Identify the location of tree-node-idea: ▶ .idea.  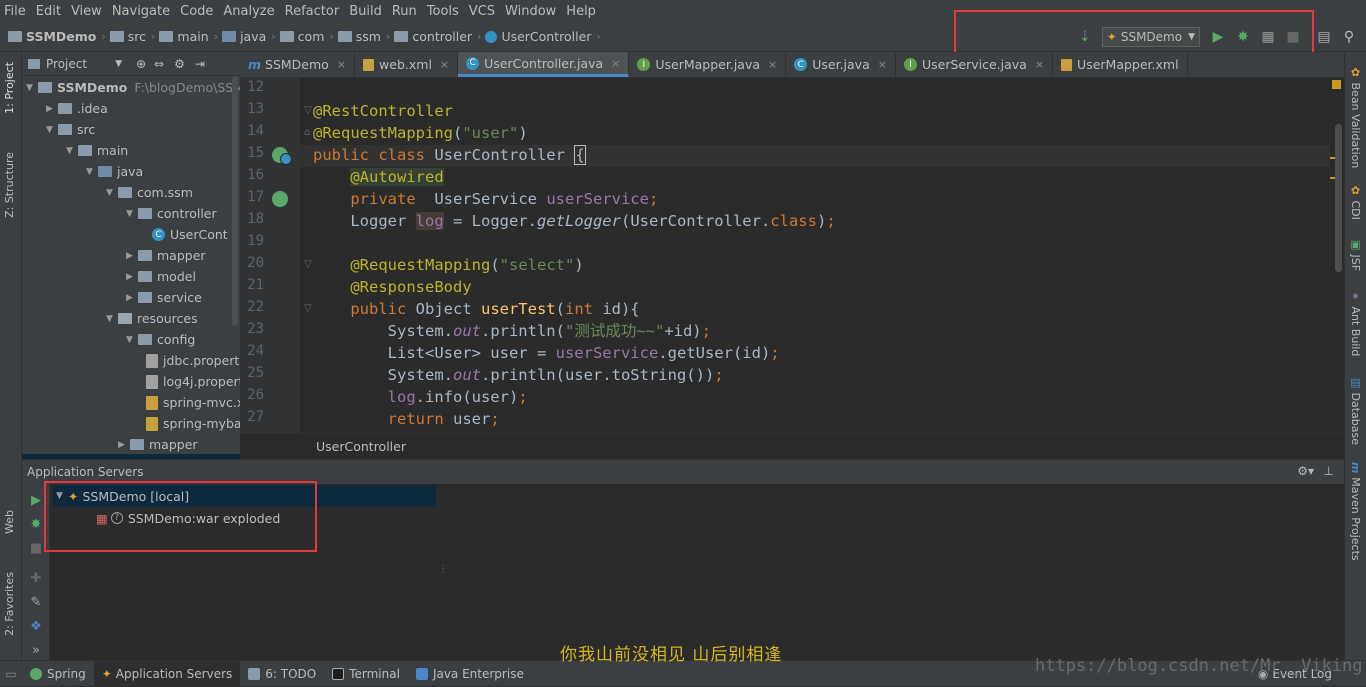
(77, 108).